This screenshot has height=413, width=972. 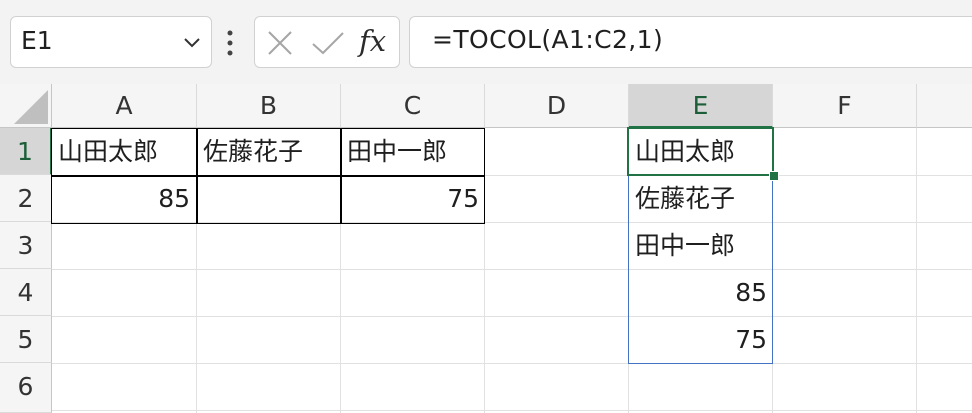 I want to click on row-header-1: 1, so click(x=26, y=151).